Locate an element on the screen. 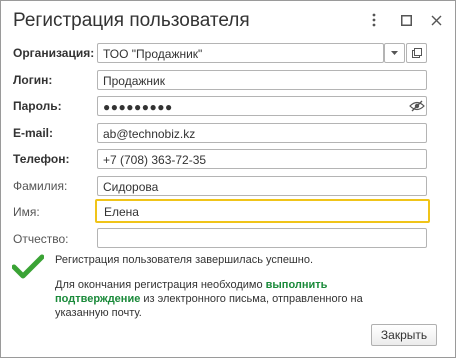  middle-name-field is located at coordinates (262, 238).